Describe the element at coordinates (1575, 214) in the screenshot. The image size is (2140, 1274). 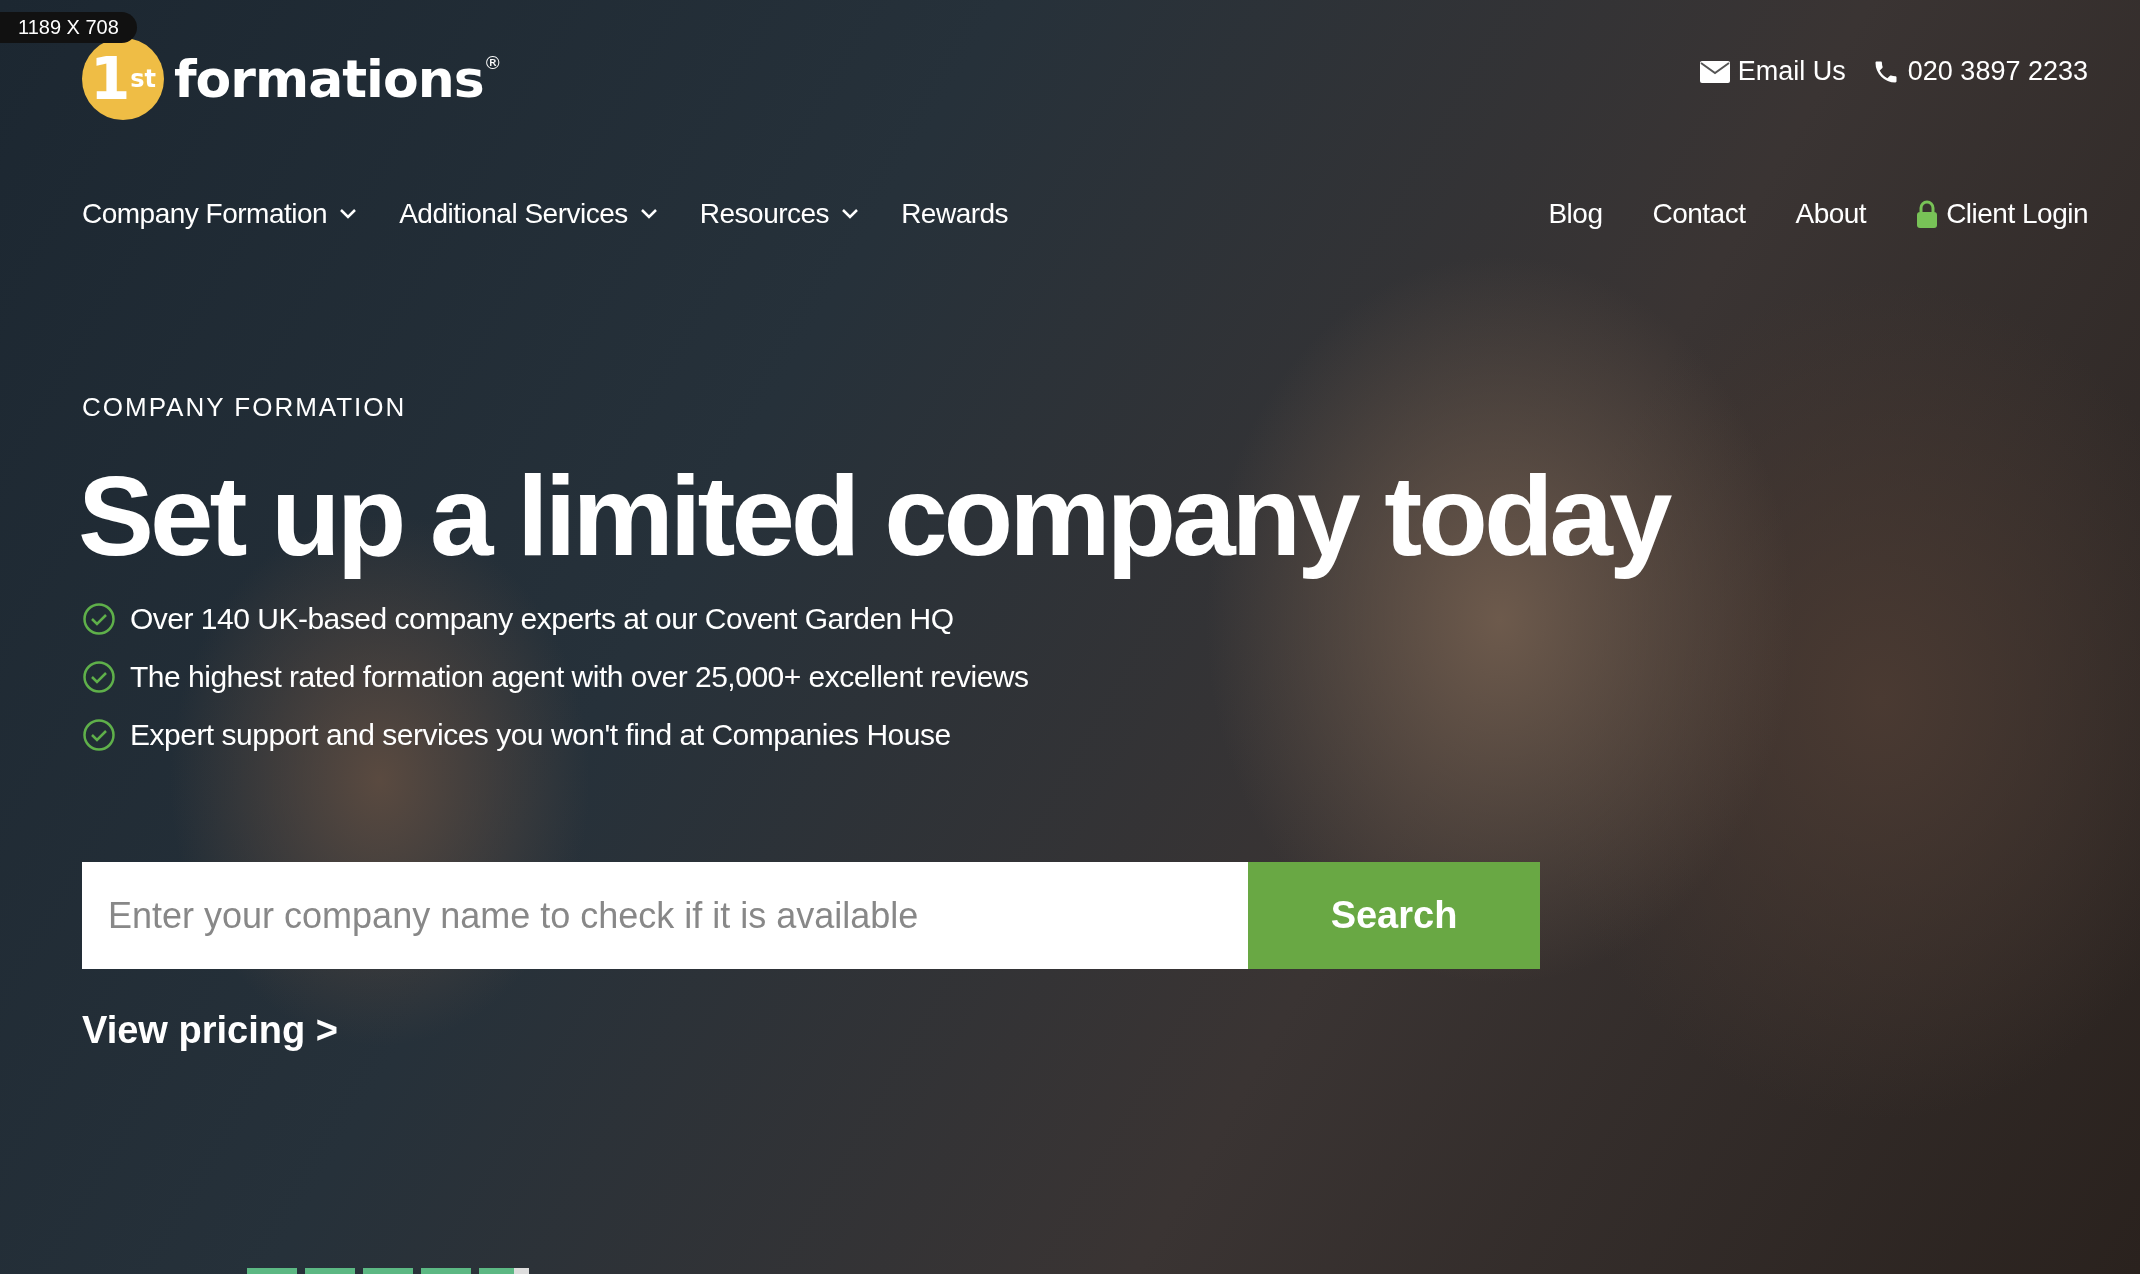
I see `nav-link: Blog` at that location.